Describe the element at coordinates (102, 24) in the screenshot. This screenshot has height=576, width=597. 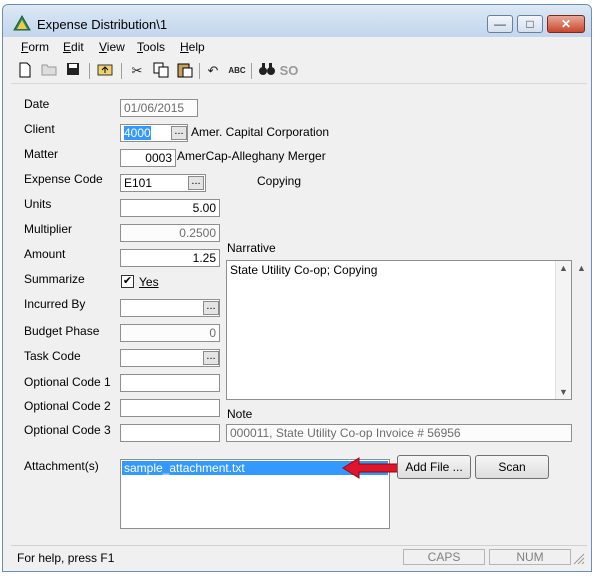
I see `window-title: Expense Distribution\1` at that location.